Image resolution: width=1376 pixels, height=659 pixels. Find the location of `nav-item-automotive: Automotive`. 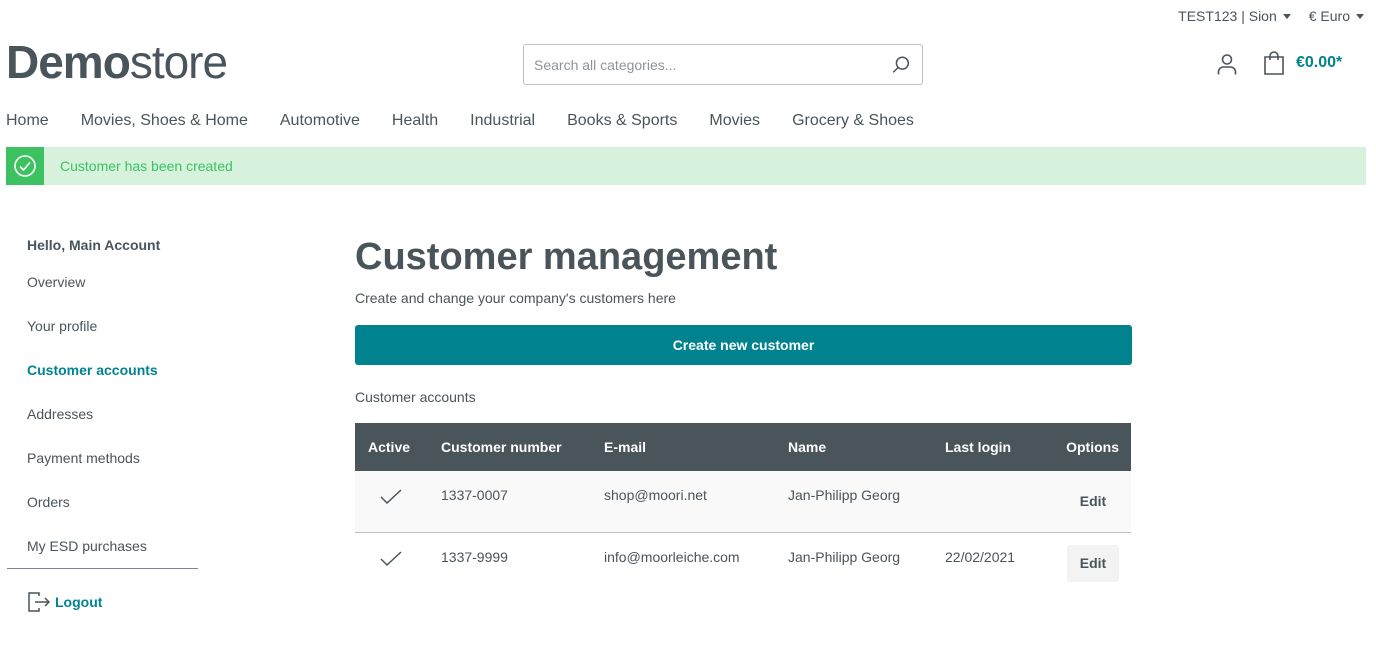

nav-item-automotive: Automotive is located at coordinates (320, 121).